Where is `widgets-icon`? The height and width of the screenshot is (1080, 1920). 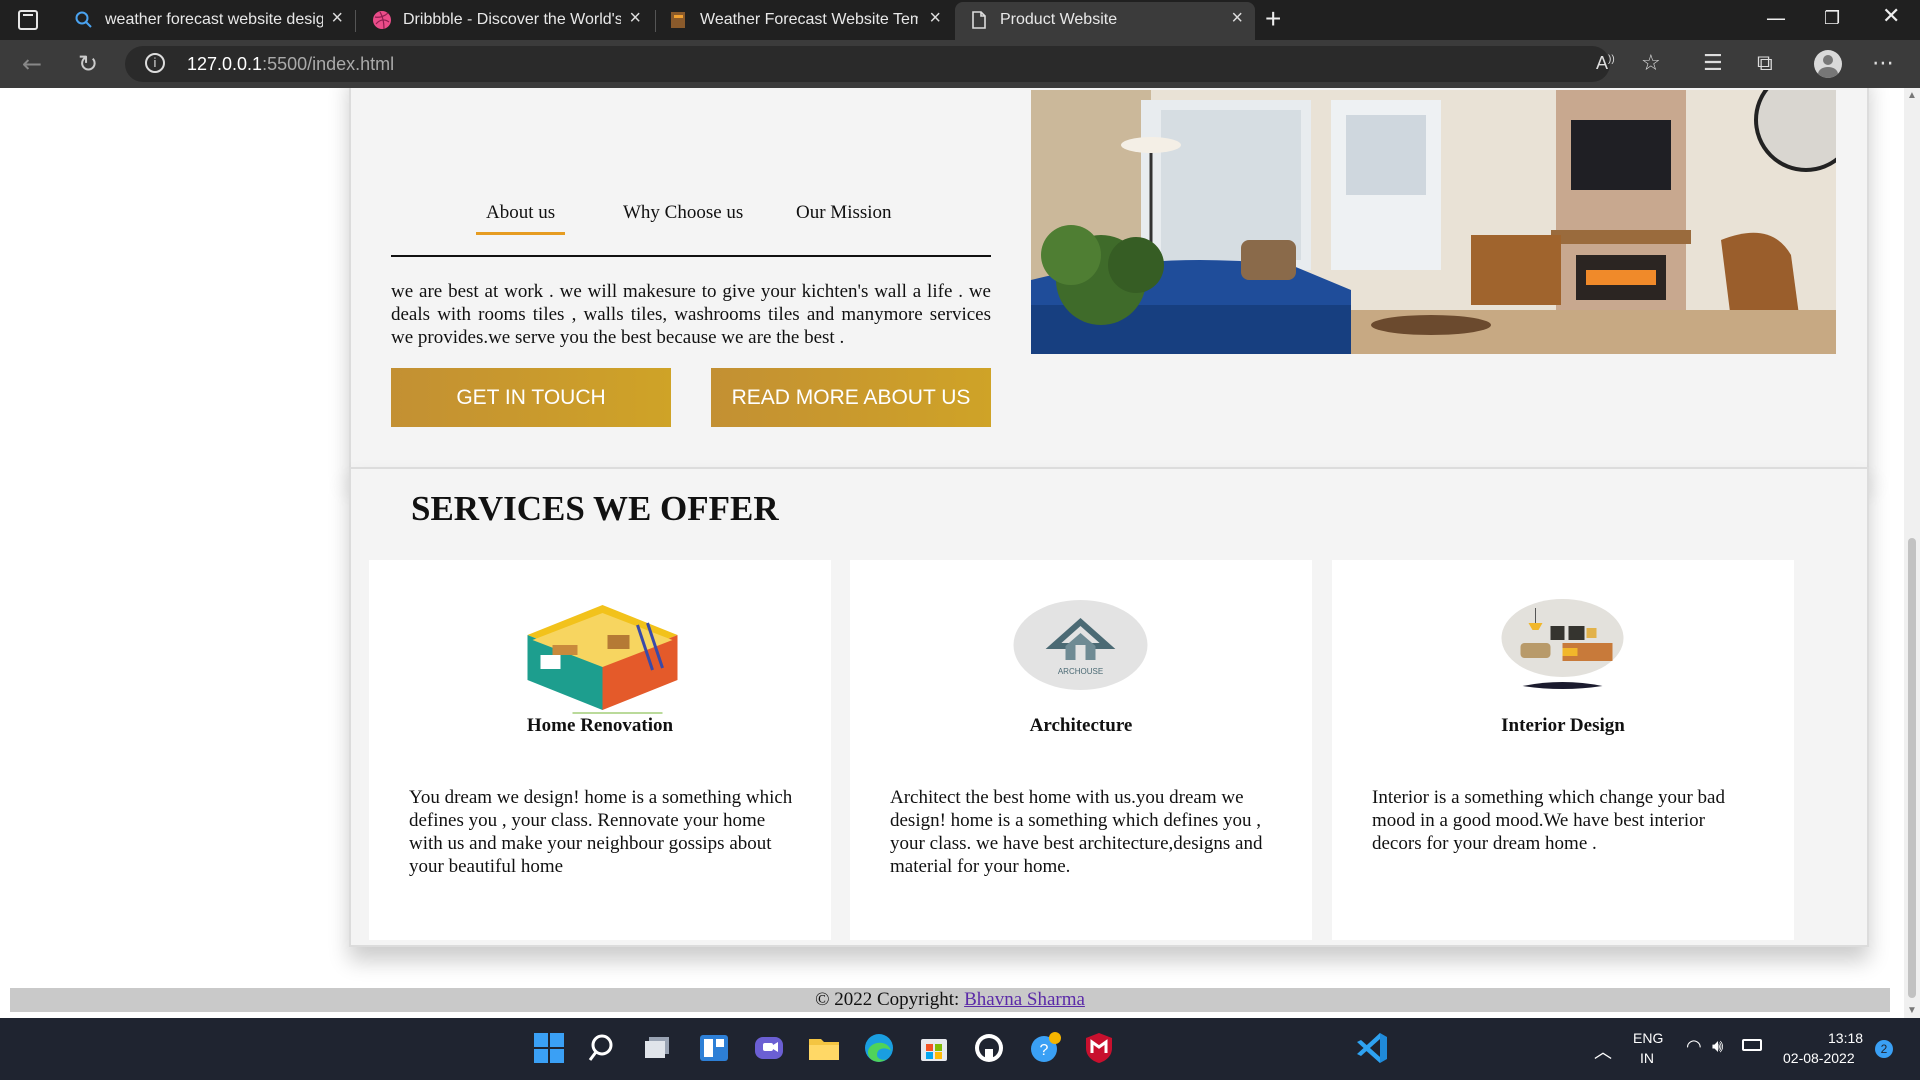
widgets-icon is located at coordinates (714, 1048).